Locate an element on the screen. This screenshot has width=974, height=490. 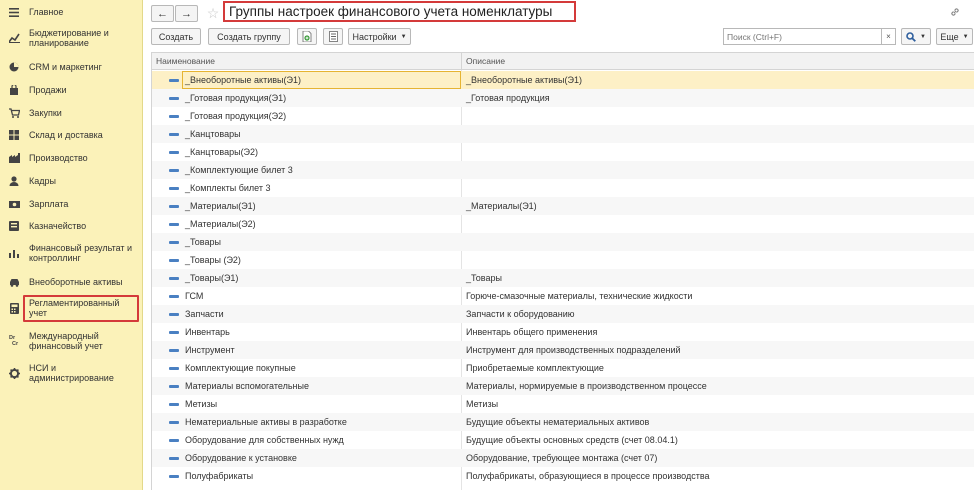
column-header-description: Описание is located at coordinates (717, 61).